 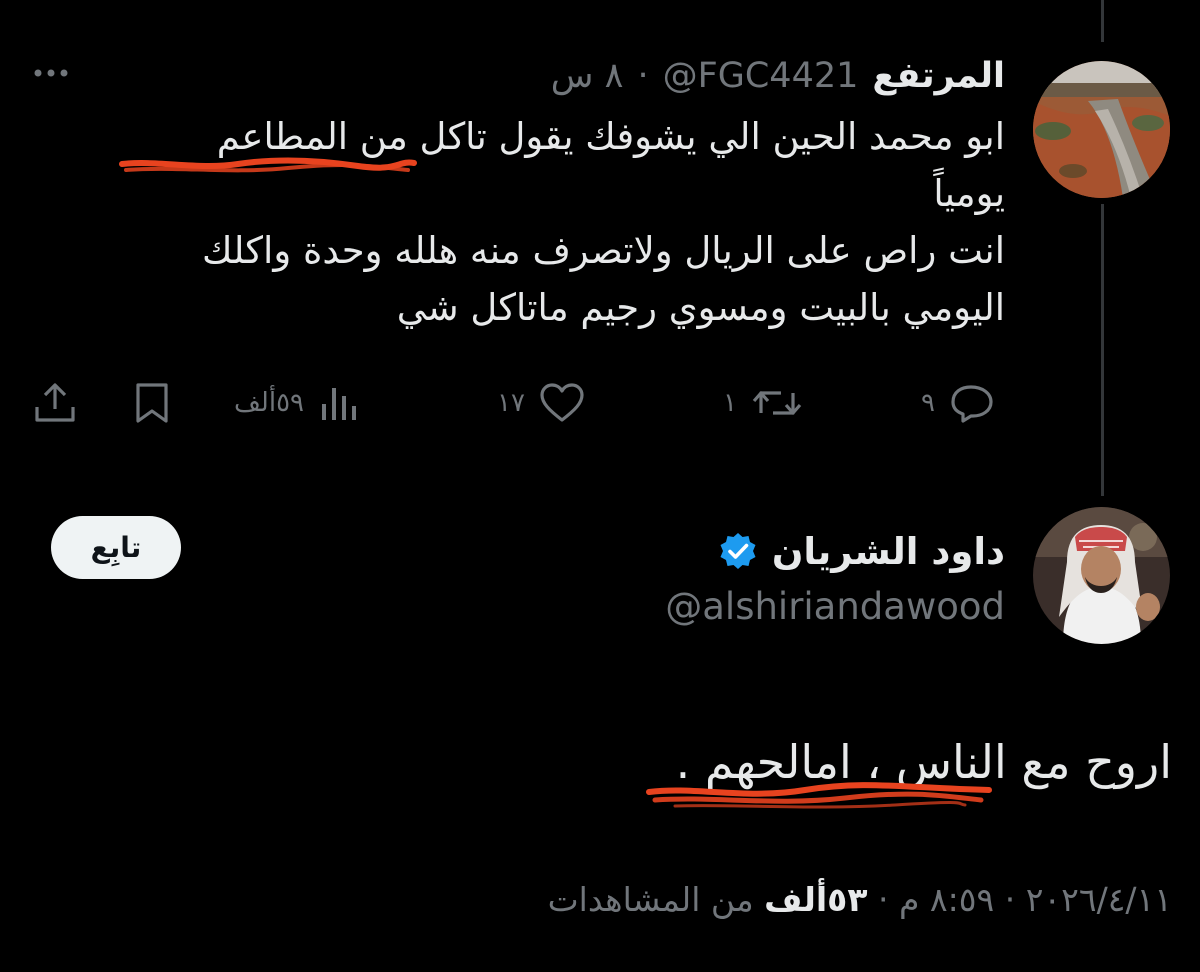 What do you see at coordinates (587, 76) in the screenshot?
I see `parent-time: ٨ س` at bounding box center [587, 76].